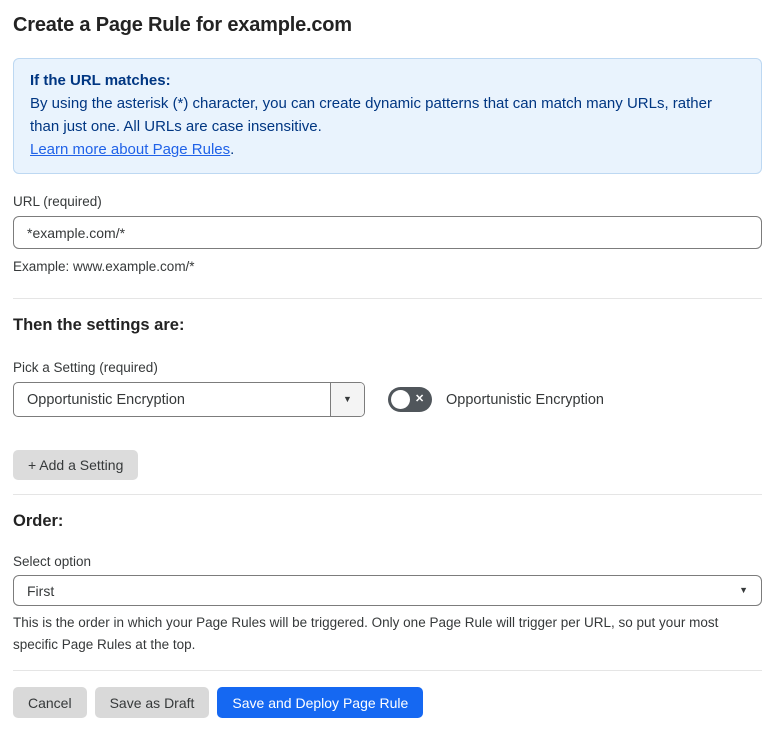 This screenshot has width=775, height=738. I want to click on pick-setting-label: Pick a Setting (required), so click(85, 367).